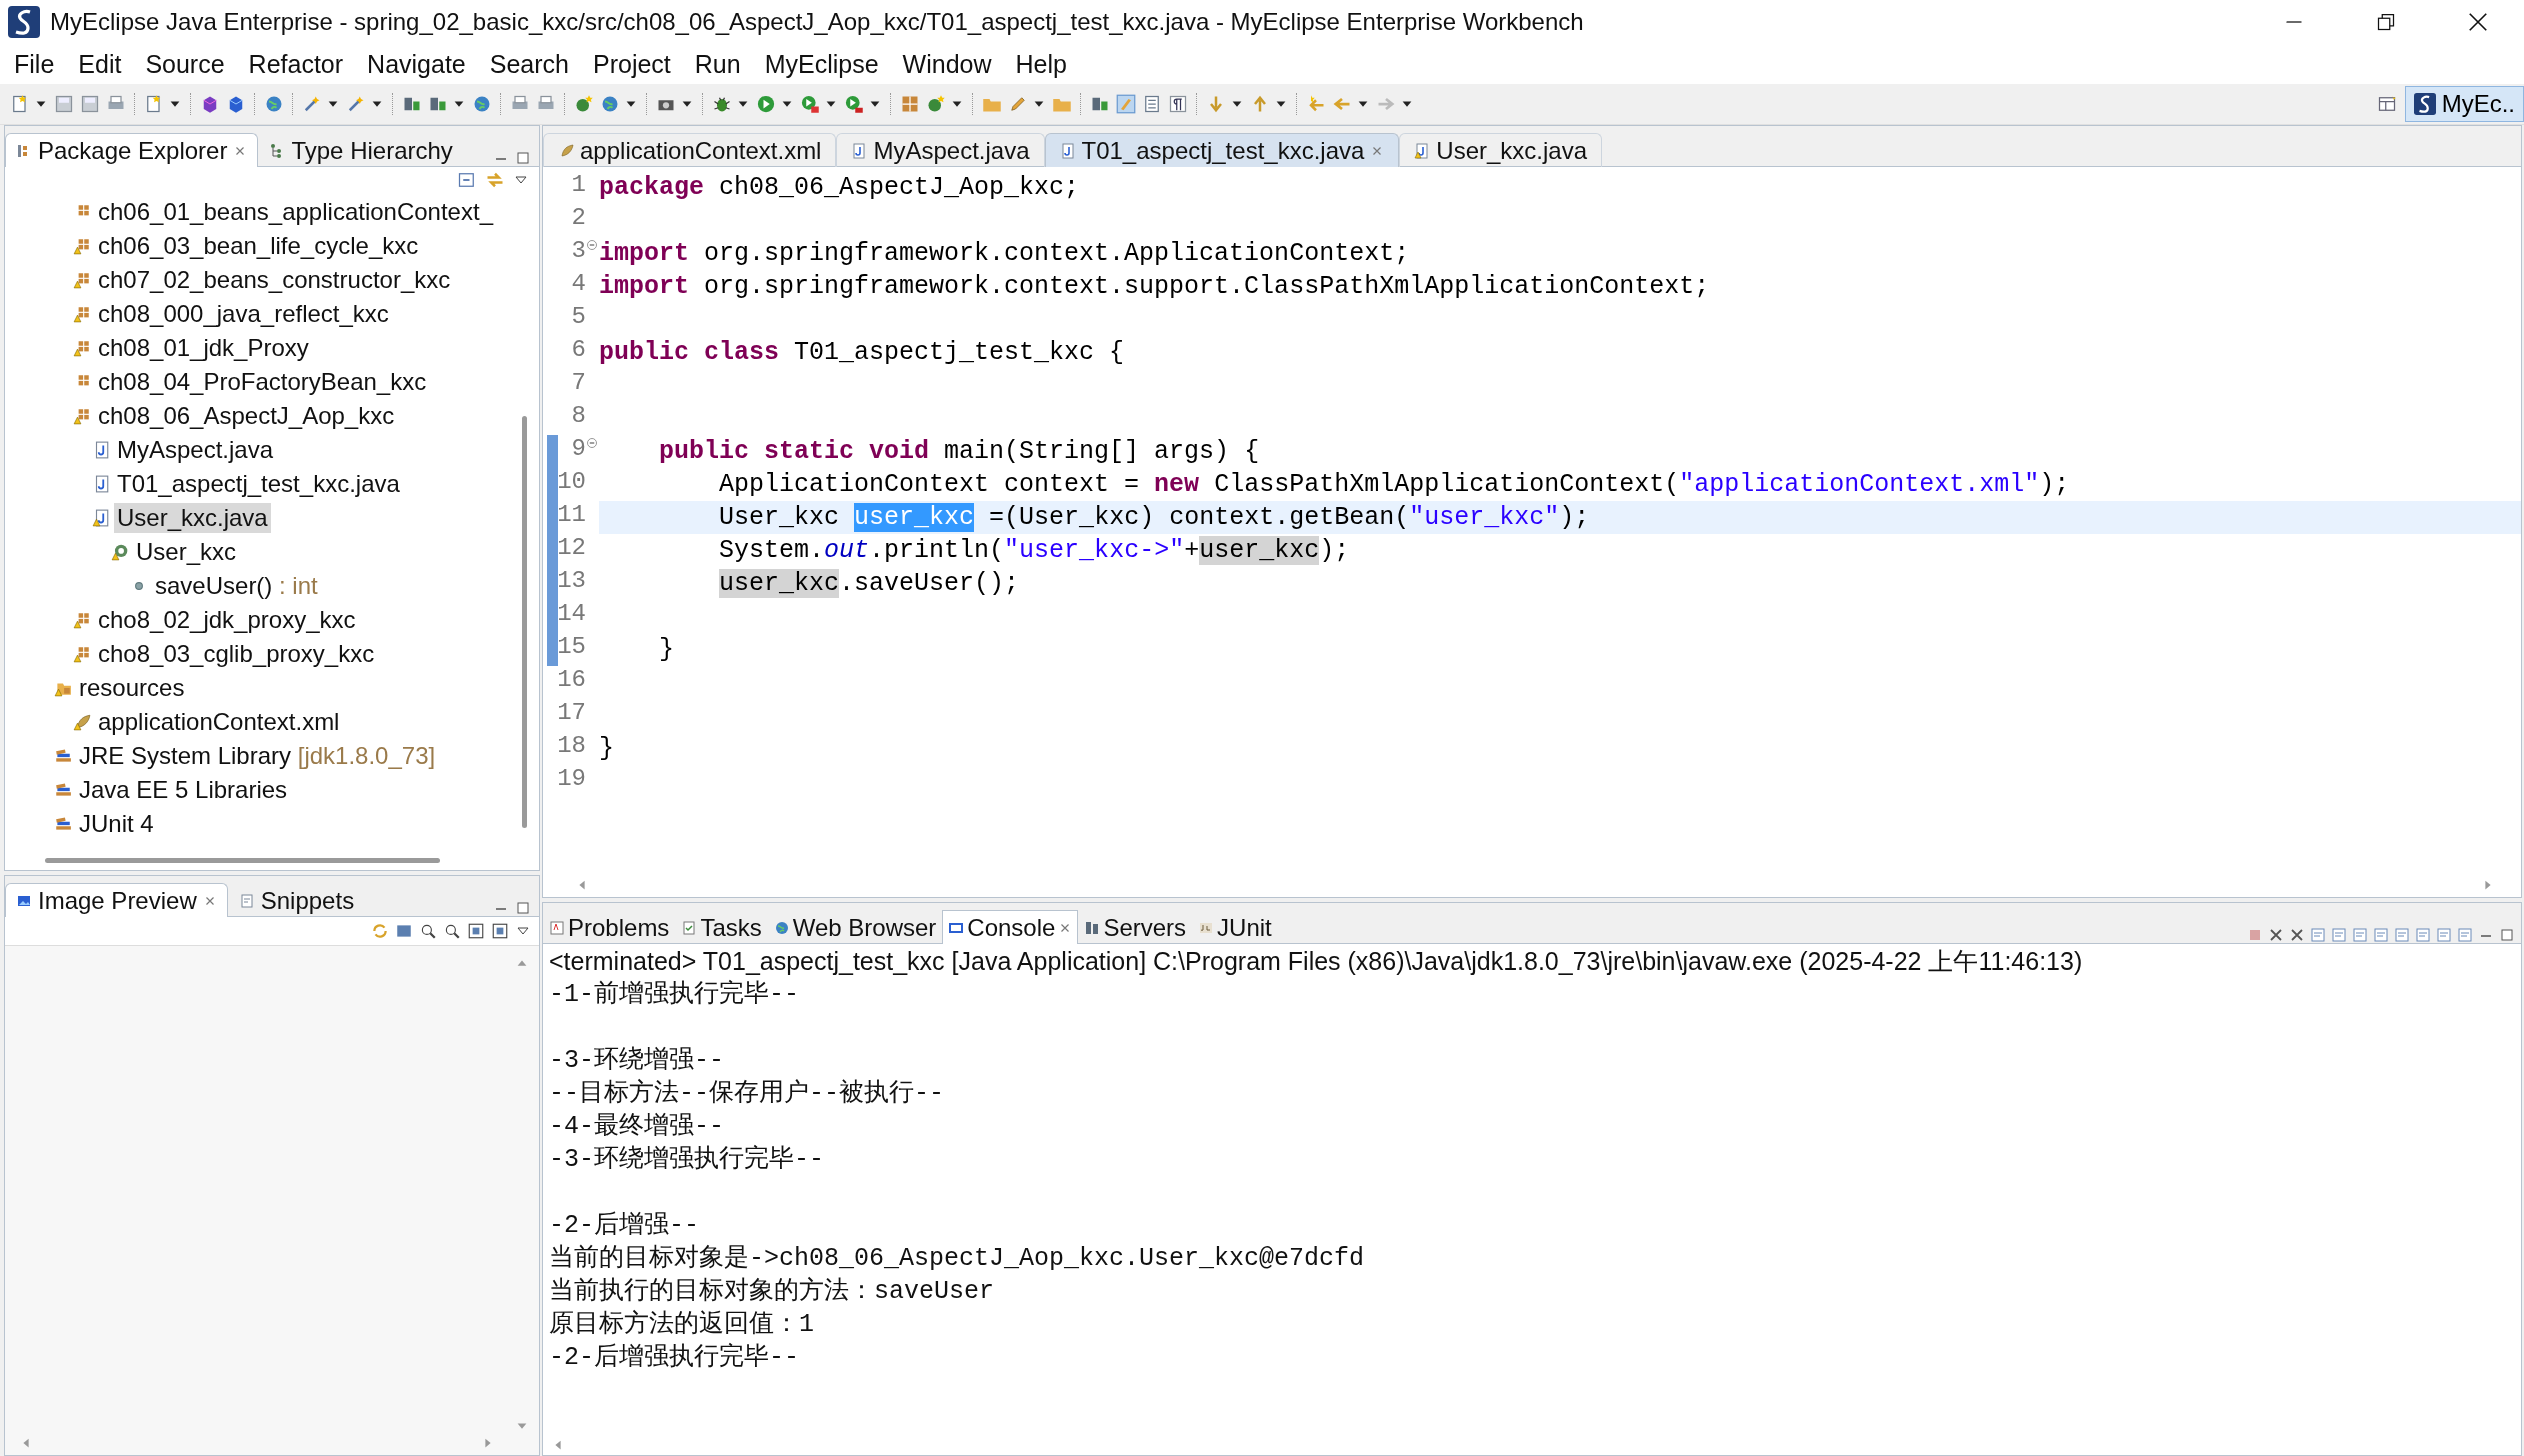 The height and width of the screenshot is (1456, 2524). What do you see at coordinates (274, 280) in the screenshot?
I see `tree-item: ch07_02_beans_constructor_kxc` at bounding box center [274, 280].